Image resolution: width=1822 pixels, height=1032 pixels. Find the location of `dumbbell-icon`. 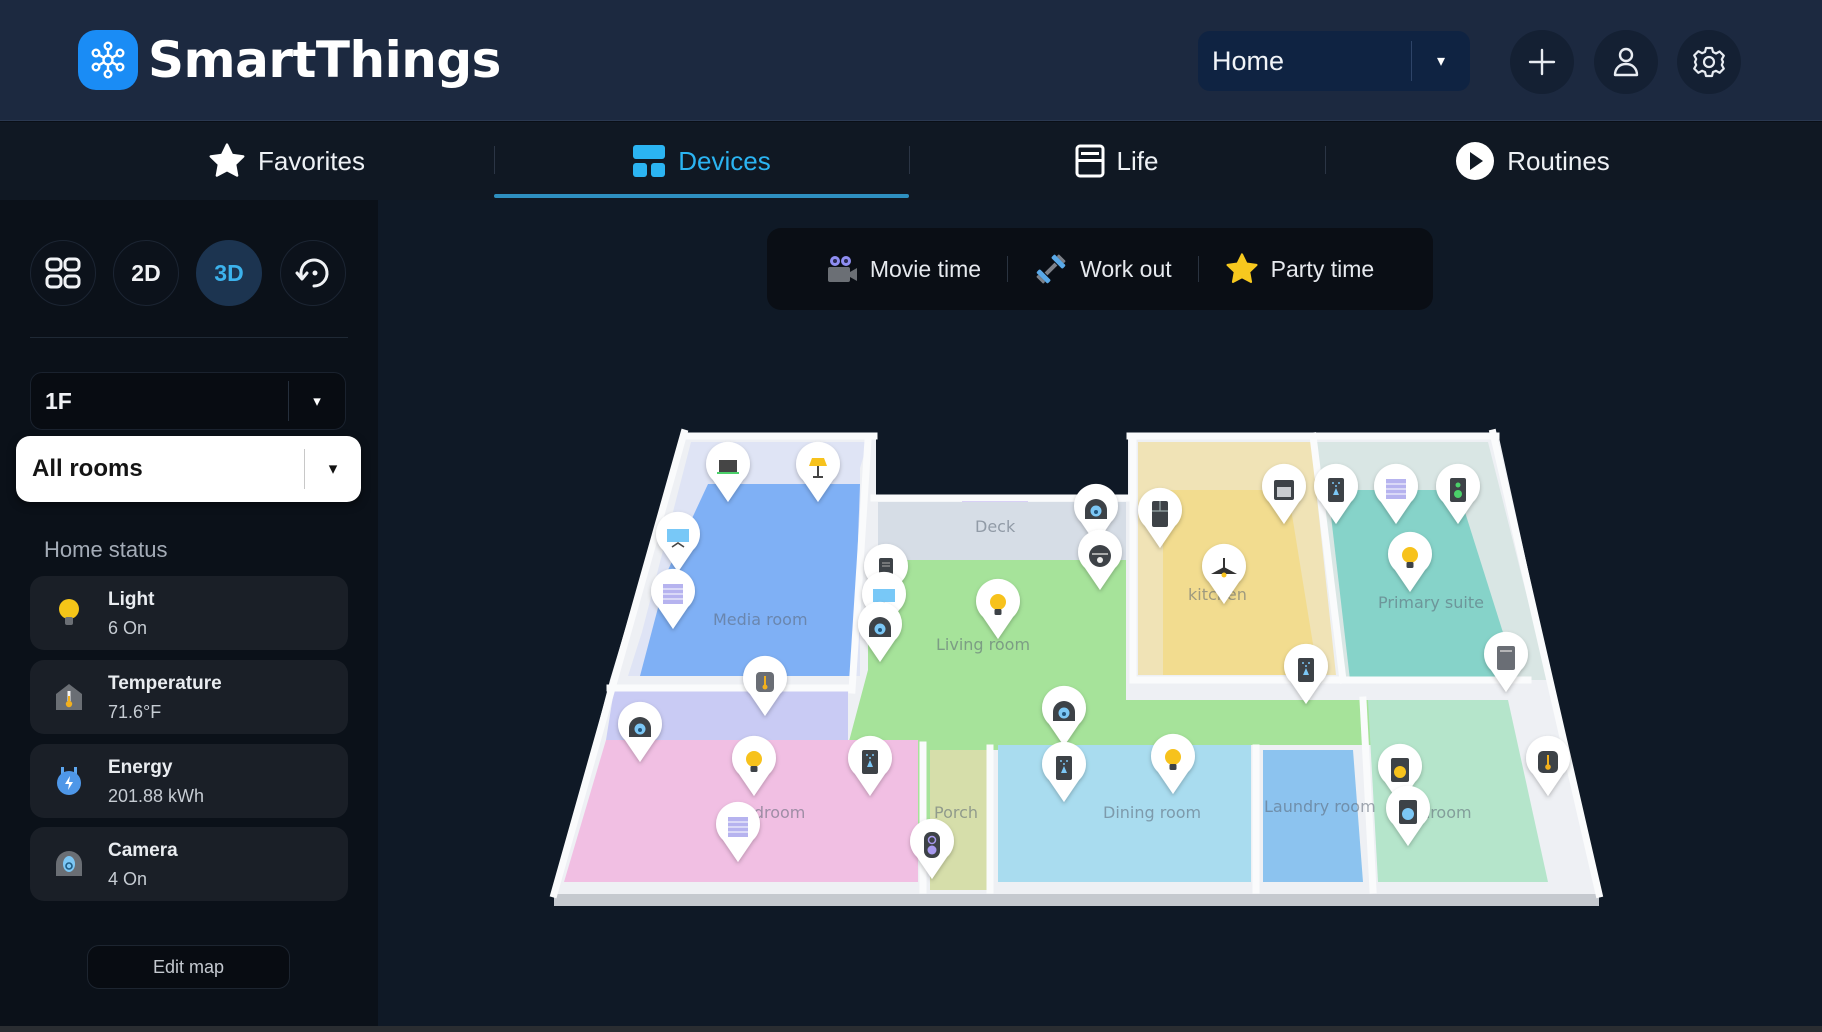

dumbbell-icon is located at coordinates (1051, 269).